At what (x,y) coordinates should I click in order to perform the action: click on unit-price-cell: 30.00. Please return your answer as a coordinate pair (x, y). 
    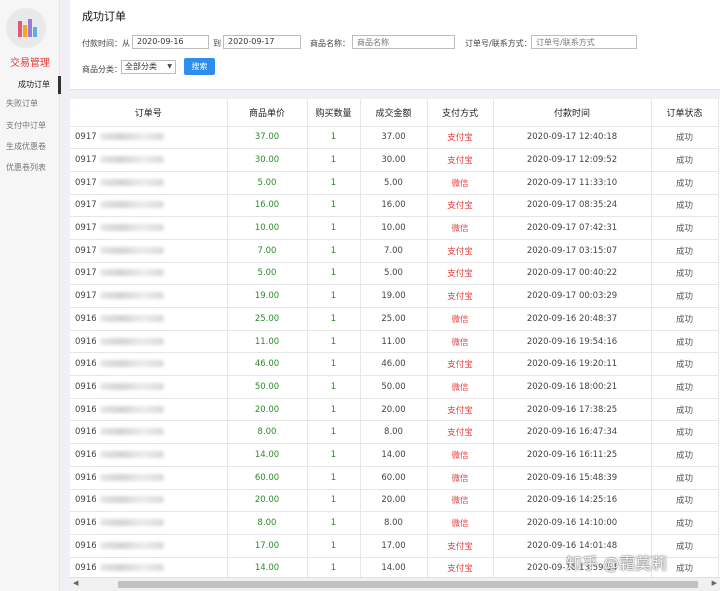
    Looking at the image, I should click on (267, 160).